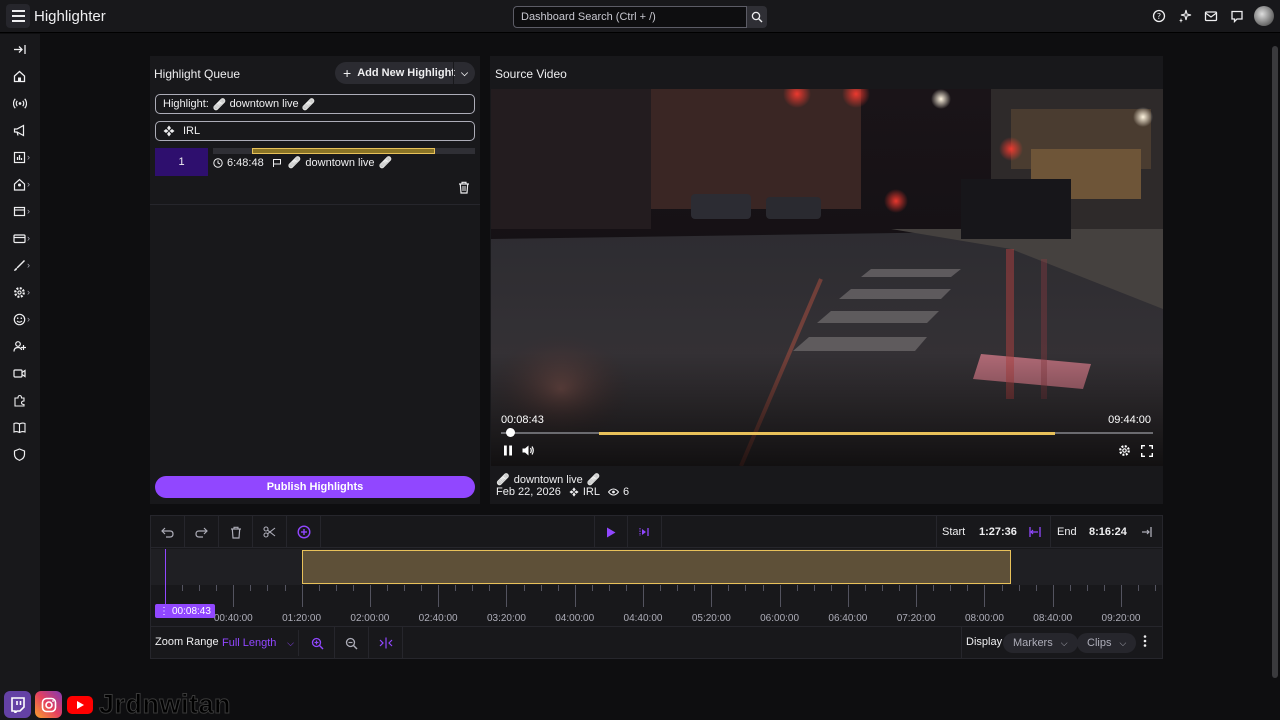 The image size is (1280, 720). What do you see at coordinates (318, 643) in the screenshot?
I see `zoom-in-button` at bounding box center [318, 643].